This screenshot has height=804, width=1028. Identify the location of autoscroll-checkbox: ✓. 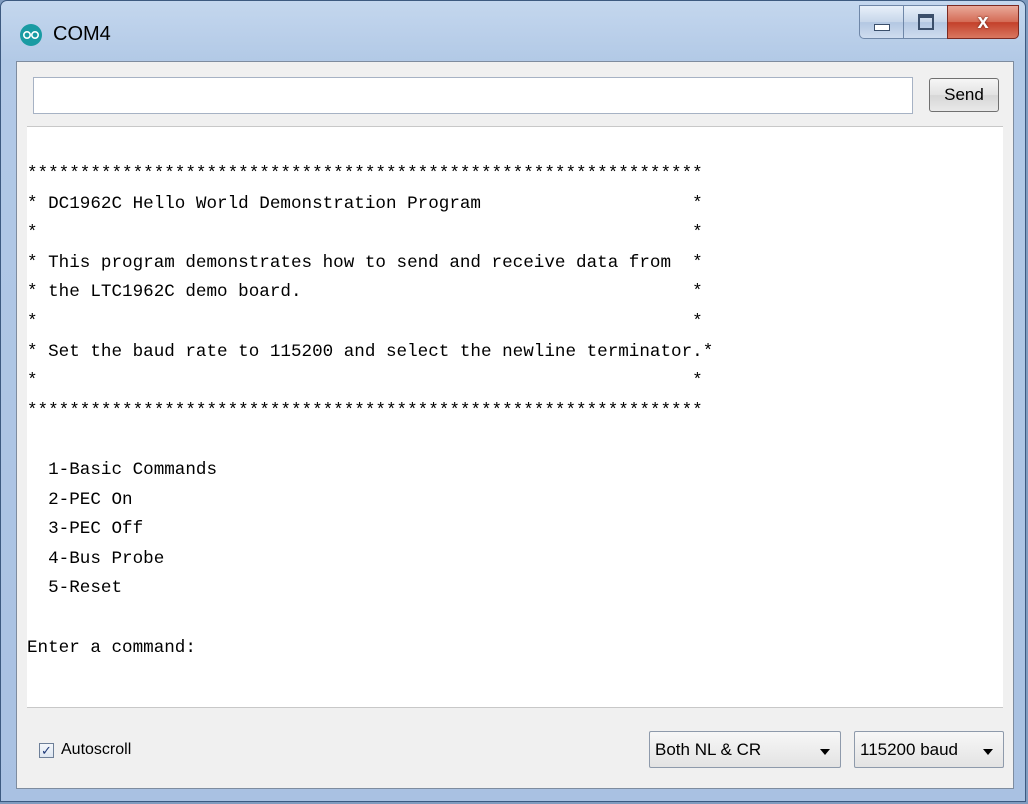
(46, 750).